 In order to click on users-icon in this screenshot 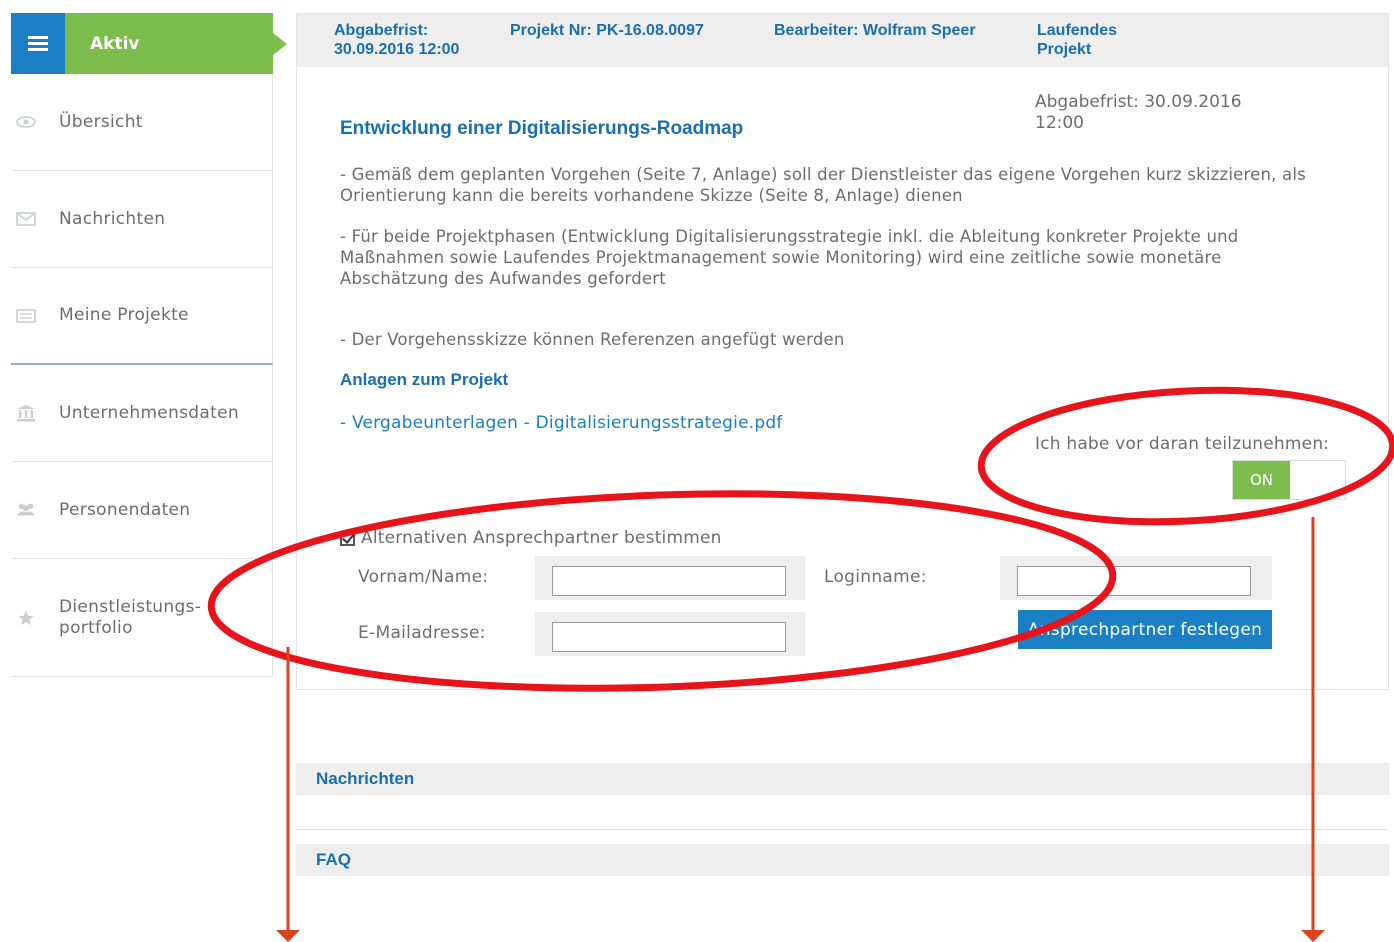, I will do `click(26, 510)`.